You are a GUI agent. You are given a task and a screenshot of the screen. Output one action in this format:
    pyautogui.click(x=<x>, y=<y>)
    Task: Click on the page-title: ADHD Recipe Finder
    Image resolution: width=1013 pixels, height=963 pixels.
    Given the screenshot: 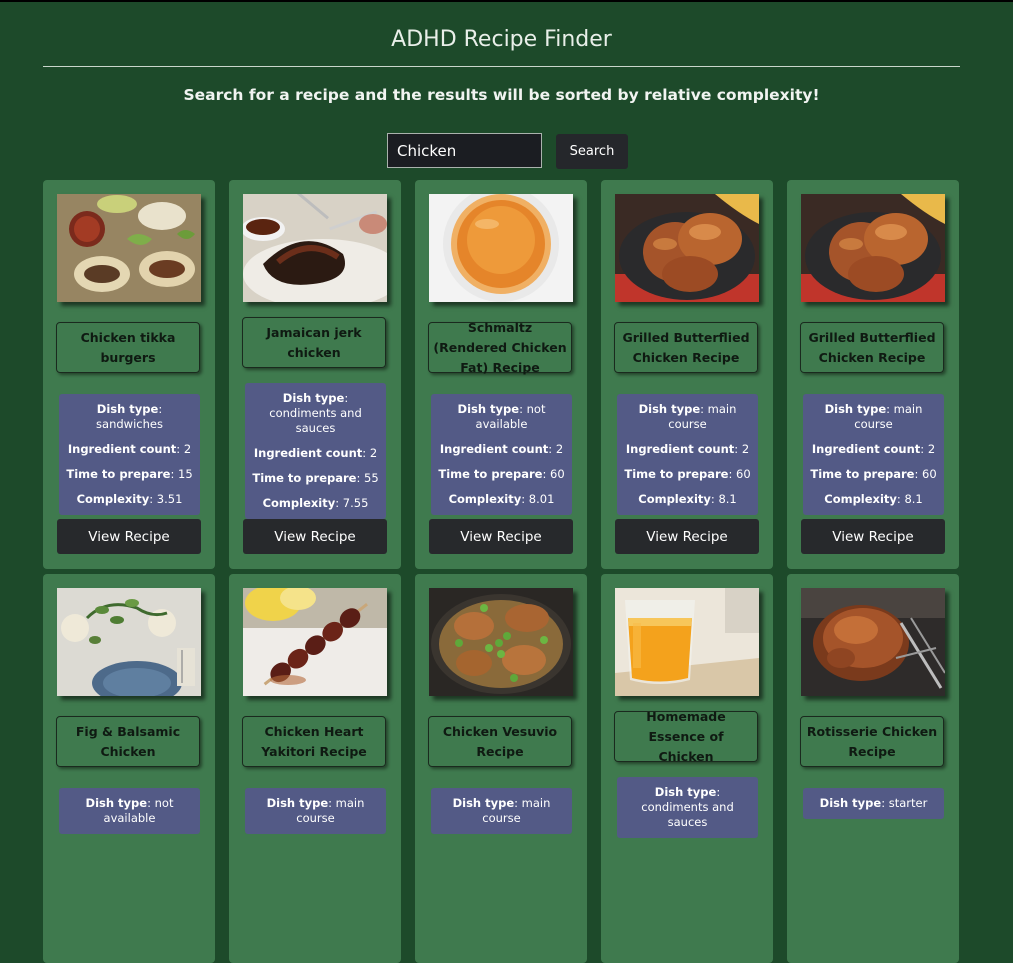 What is the action you would take?
    pyautogui.click(x=501, y=39)
    